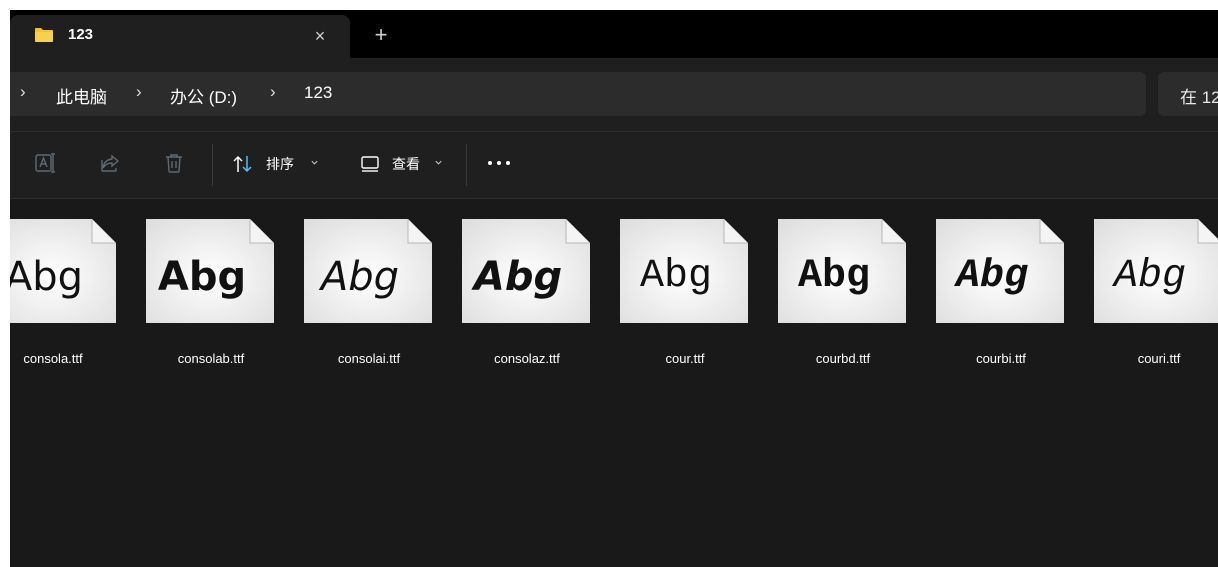 This screenshot has width=1218, height=567. I want to click on view-label: 查看, so click(406, 164).